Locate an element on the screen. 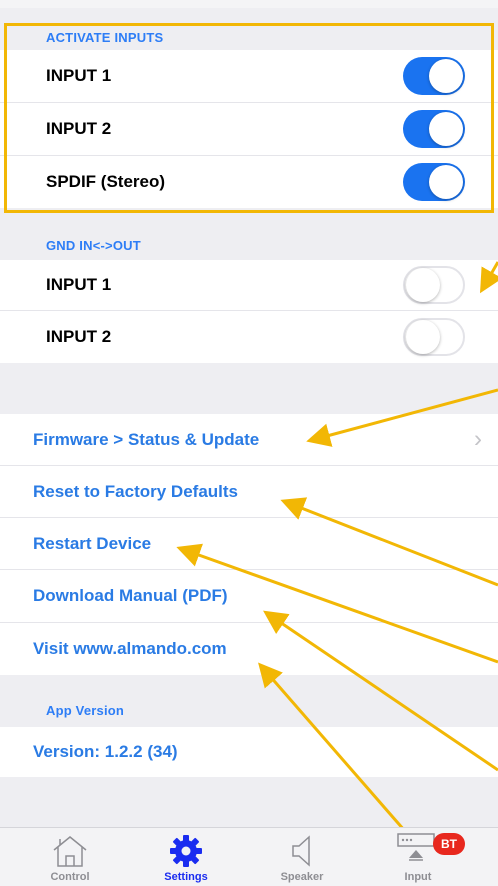  restart-row: Restart Device is located at coordinates (249, 543).